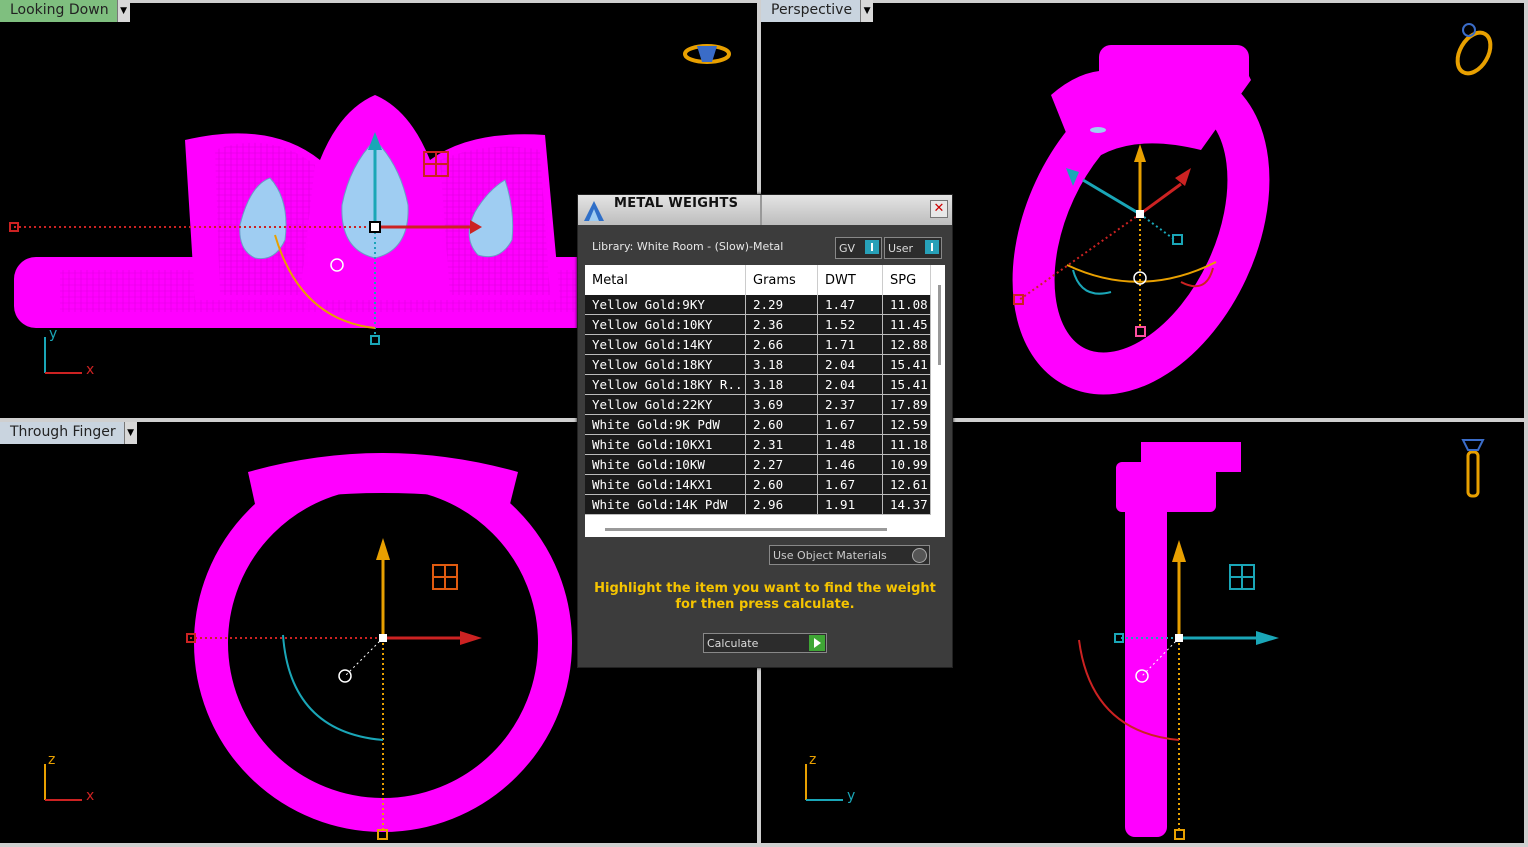 This screenshot has height=847, width=1528. What do you see at coordinates (939, 325) in the screenshot?
I see `vertical-scrollbar` at bounding box center [939, 325].